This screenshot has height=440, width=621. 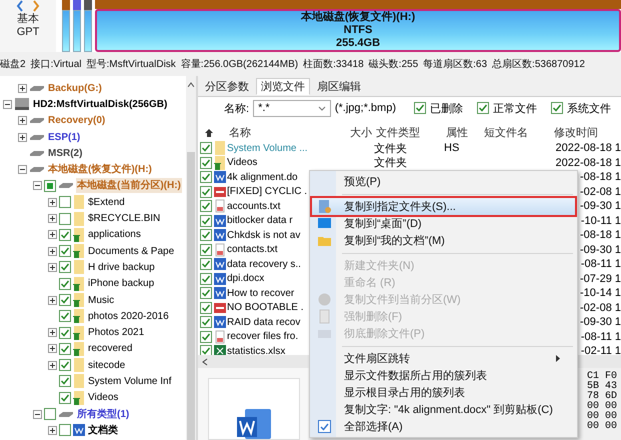 What do you see at coordinates (357, 132) in the screenshot?
I see `column-header: 大小` at bounding box center [357, 132].